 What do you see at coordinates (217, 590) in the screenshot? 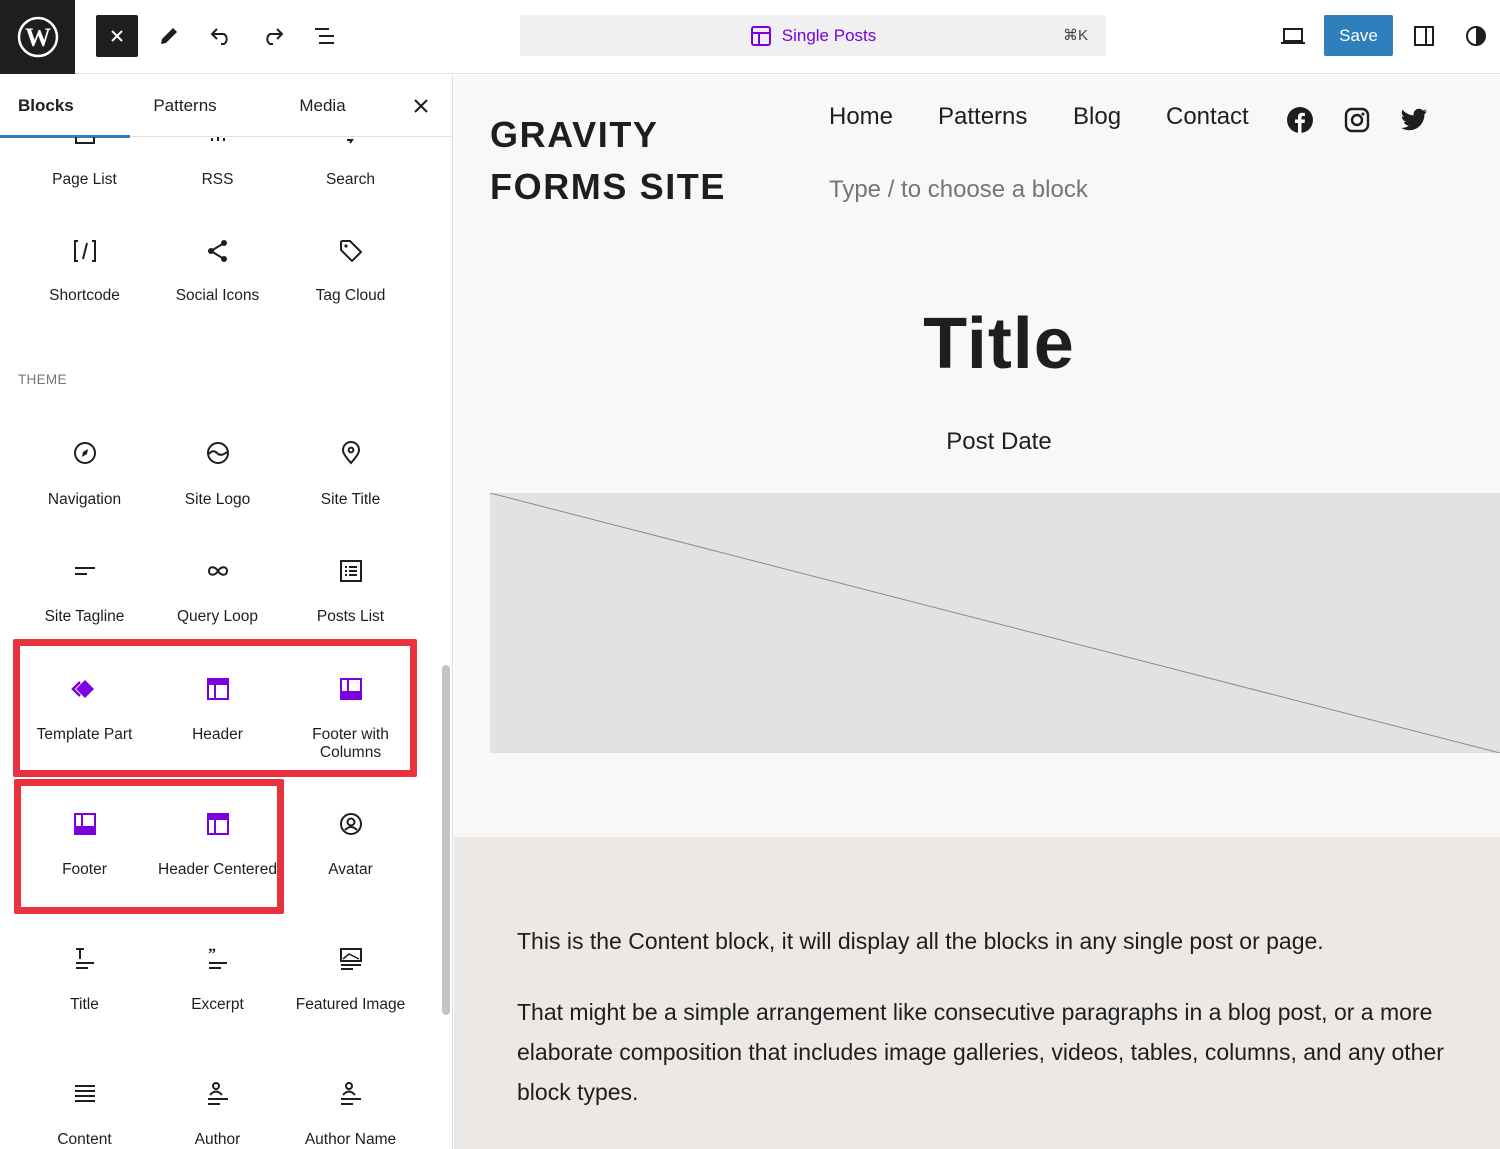
I see `block-query-loop: Query Loop` at bounding box center [217, 590].